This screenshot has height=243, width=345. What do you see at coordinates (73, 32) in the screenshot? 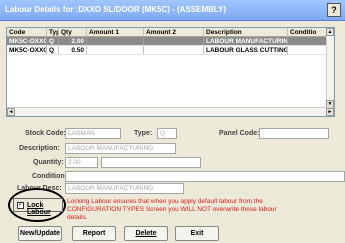
I see `column-header-qty: Qty` at bounding box center [73, 32].